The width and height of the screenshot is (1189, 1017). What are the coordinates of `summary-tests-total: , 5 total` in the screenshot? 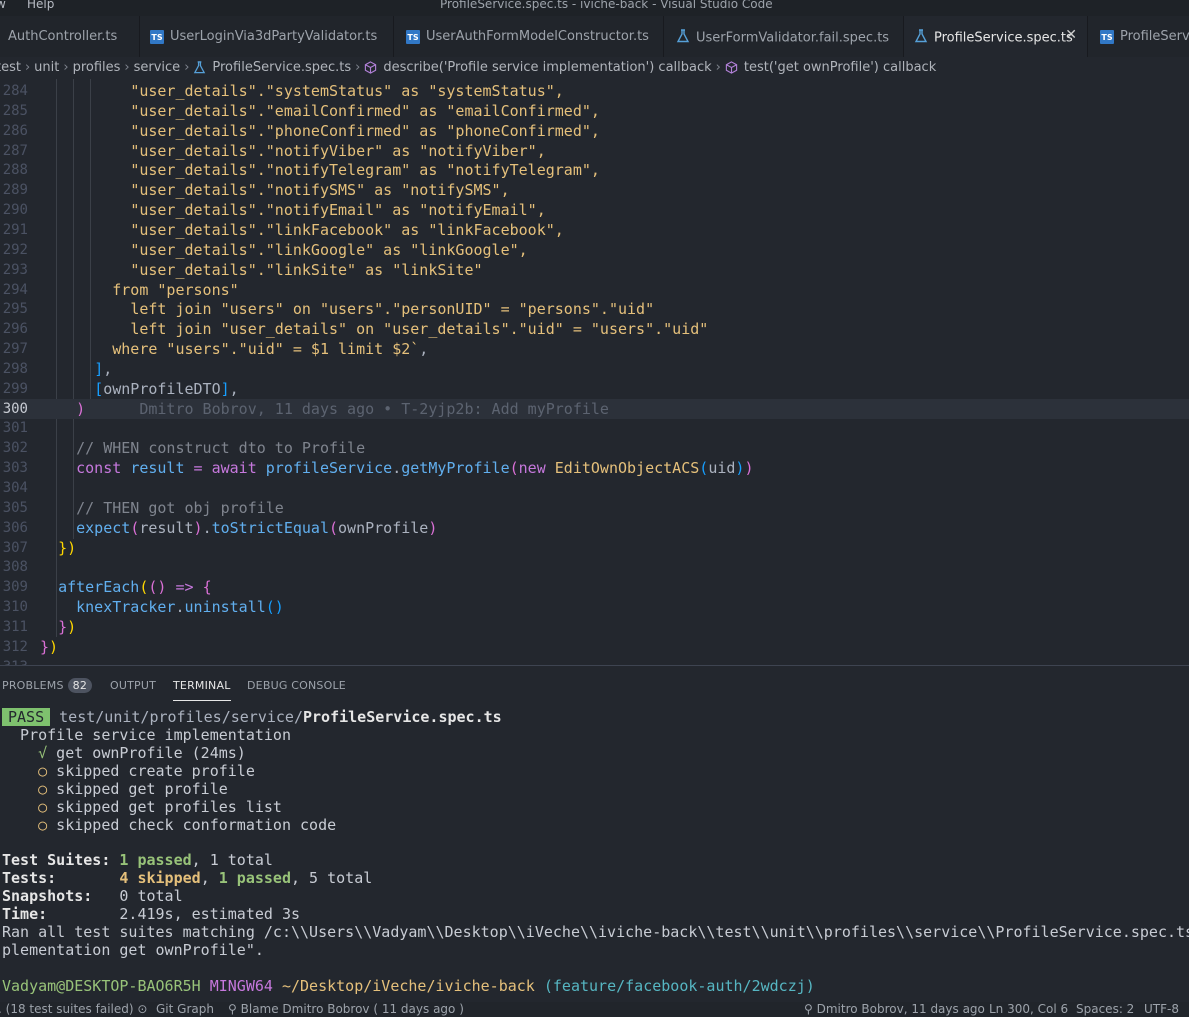 It's located at (332, 878).